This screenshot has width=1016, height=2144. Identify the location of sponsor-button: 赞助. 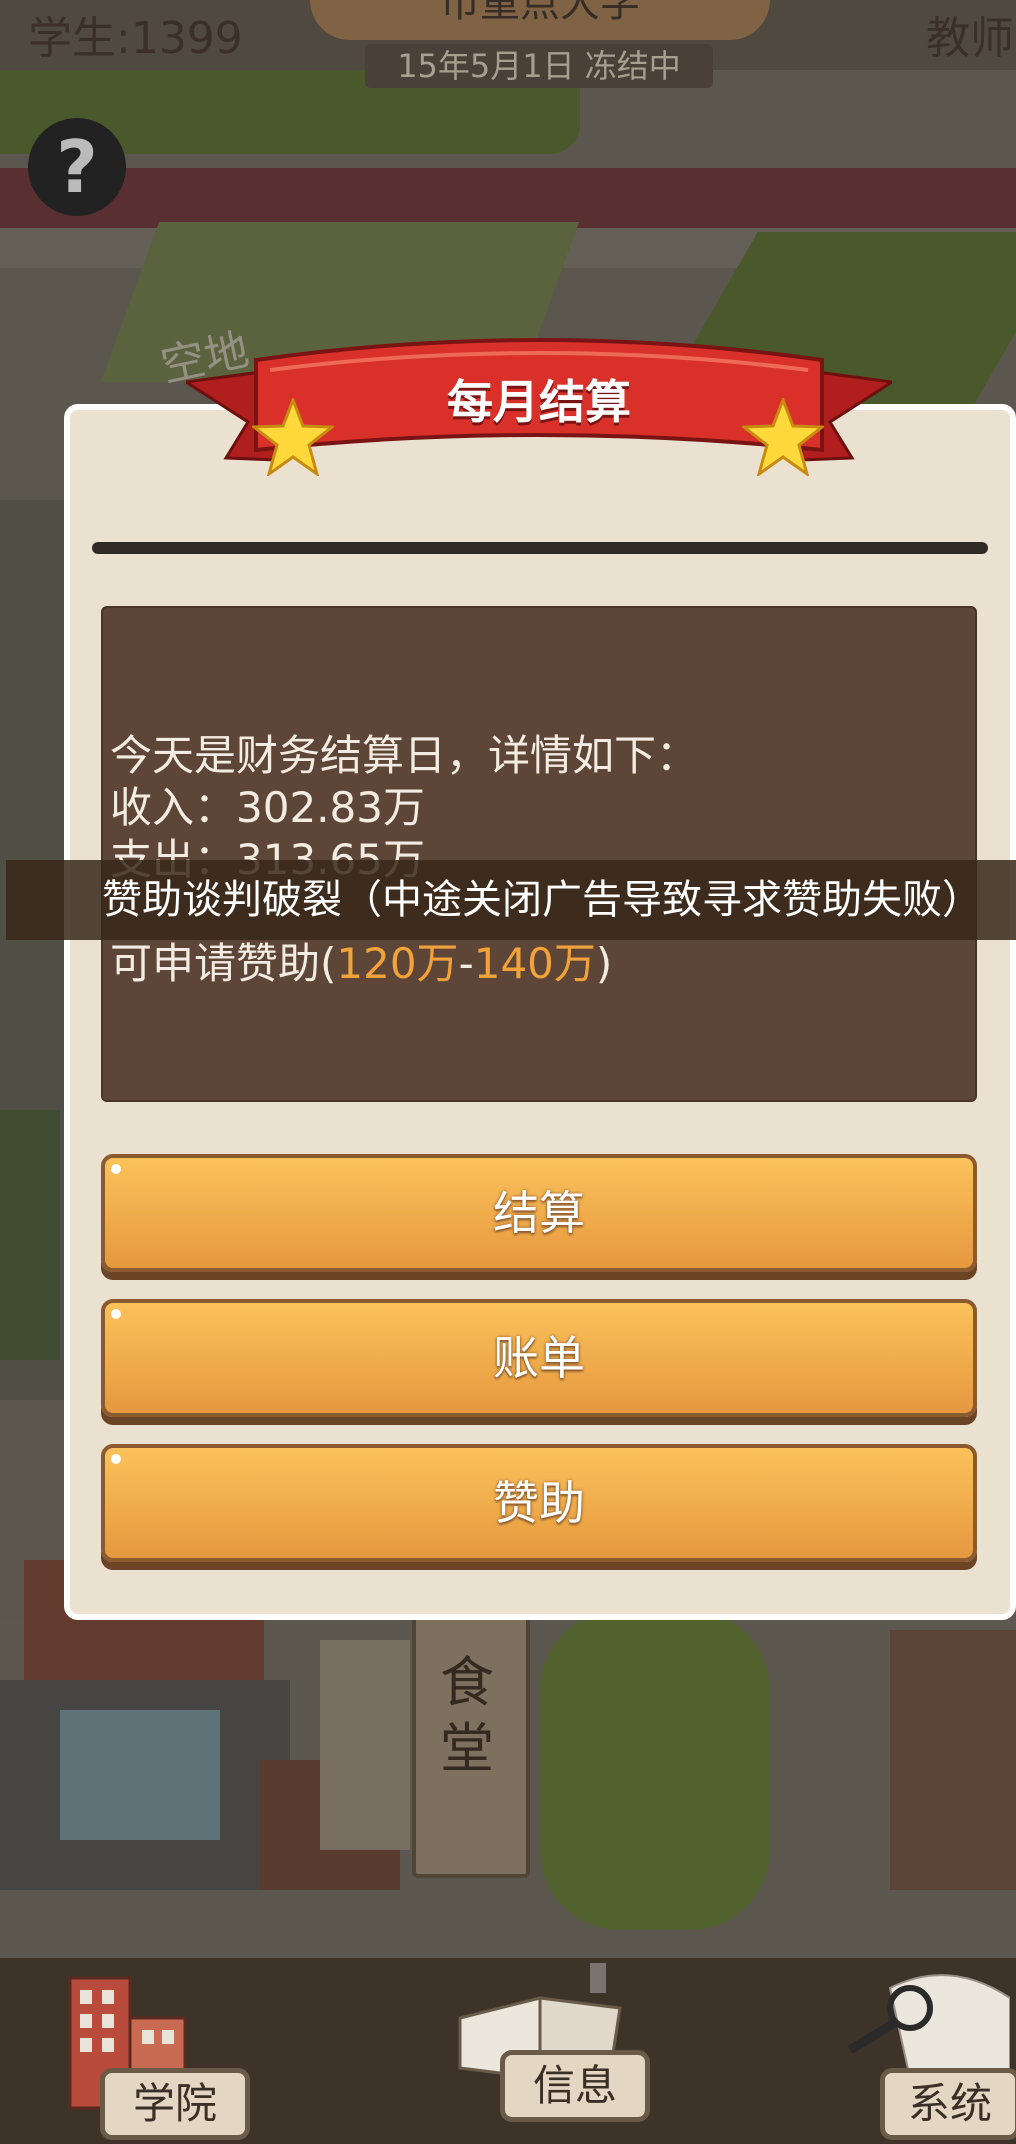
(539, 1503).